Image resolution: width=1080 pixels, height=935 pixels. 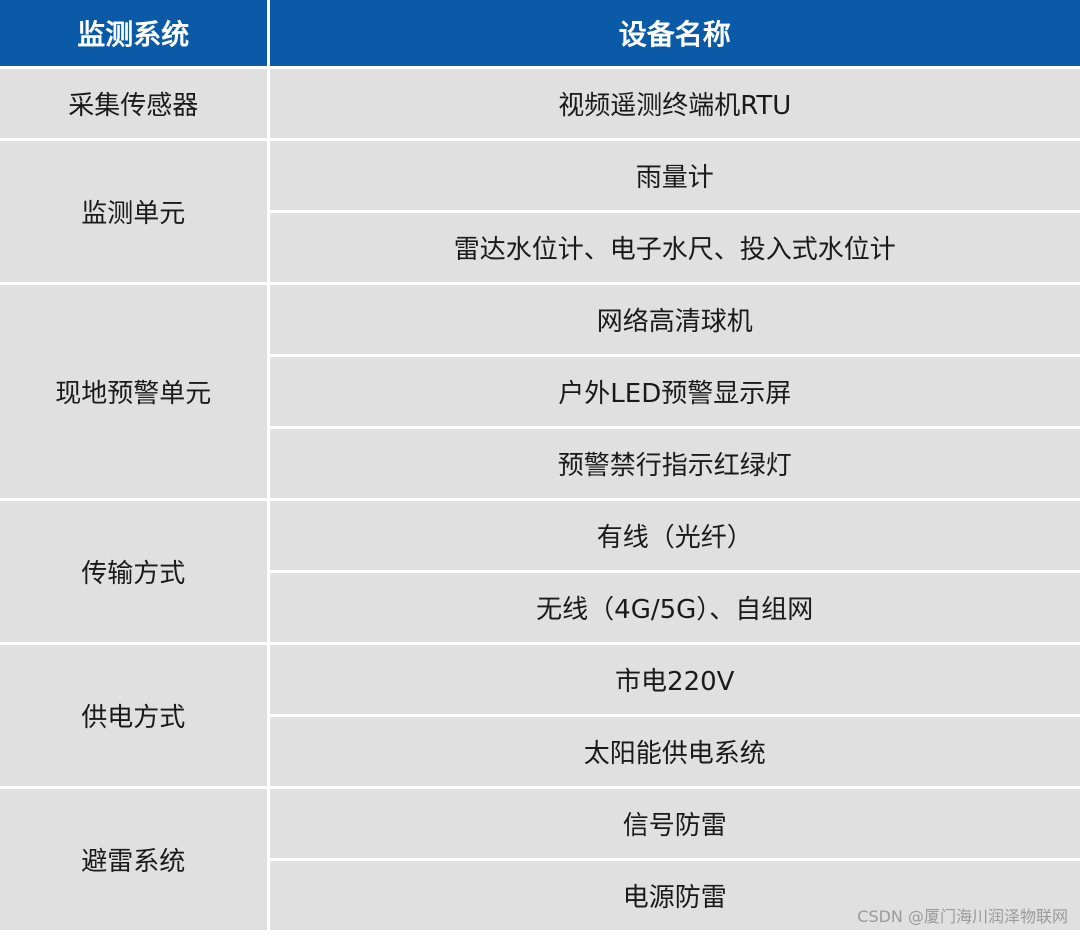 What do you see at coordinates (135, 859) in the screenshot?
I see `system-cell: 避雷系统` at bounding box center [135, 859].